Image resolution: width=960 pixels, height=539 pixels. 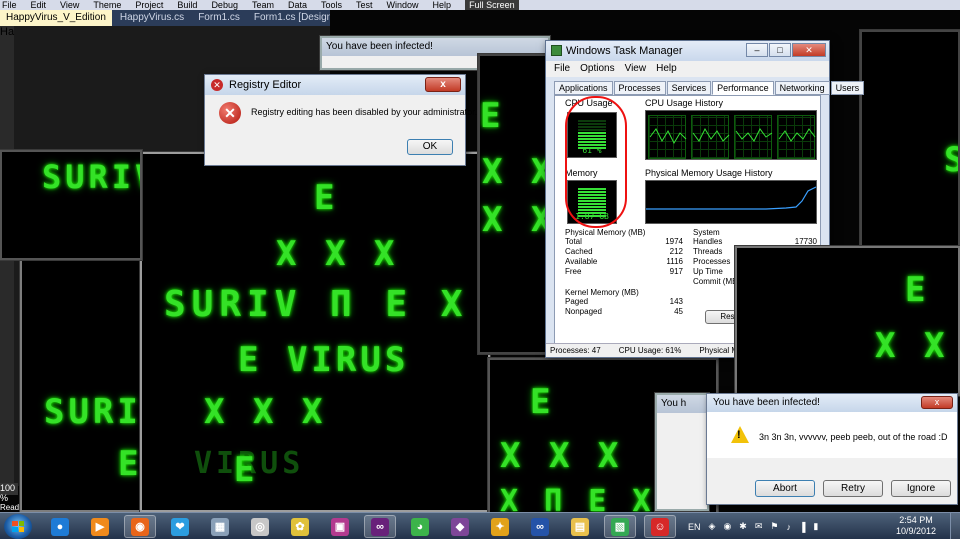 I want to click on virus-window: SURIV, so click(x=910, y=140).